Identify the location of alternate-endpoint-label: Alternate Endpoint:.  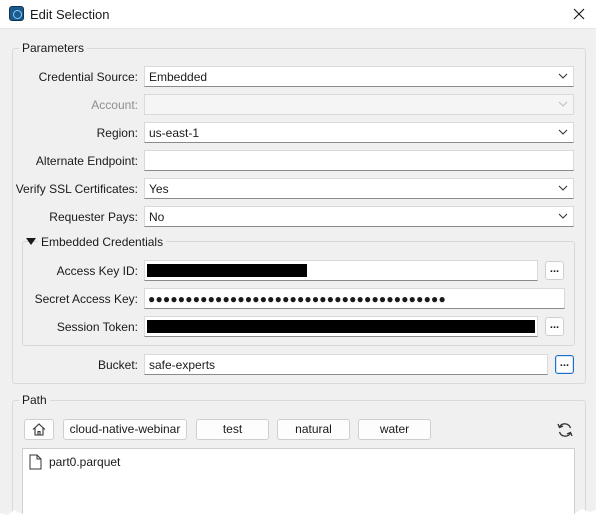
(86, 161).